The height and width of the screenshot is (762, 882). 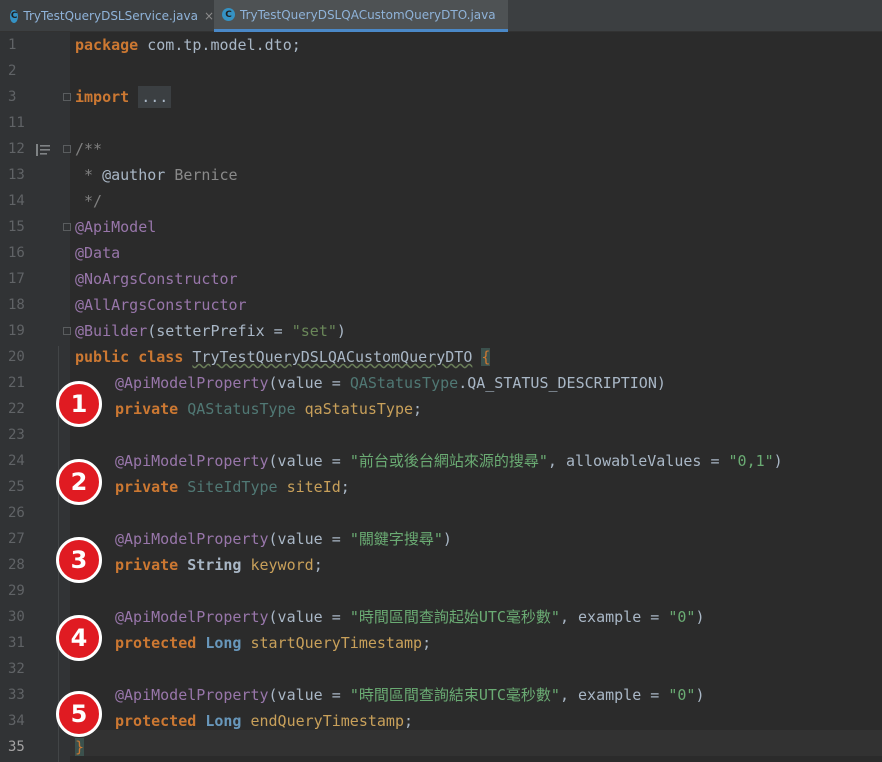 I want to click on tab-label: TryTestQueryDSLQACustomQueryDTO.java, so click(x=368, y=14).